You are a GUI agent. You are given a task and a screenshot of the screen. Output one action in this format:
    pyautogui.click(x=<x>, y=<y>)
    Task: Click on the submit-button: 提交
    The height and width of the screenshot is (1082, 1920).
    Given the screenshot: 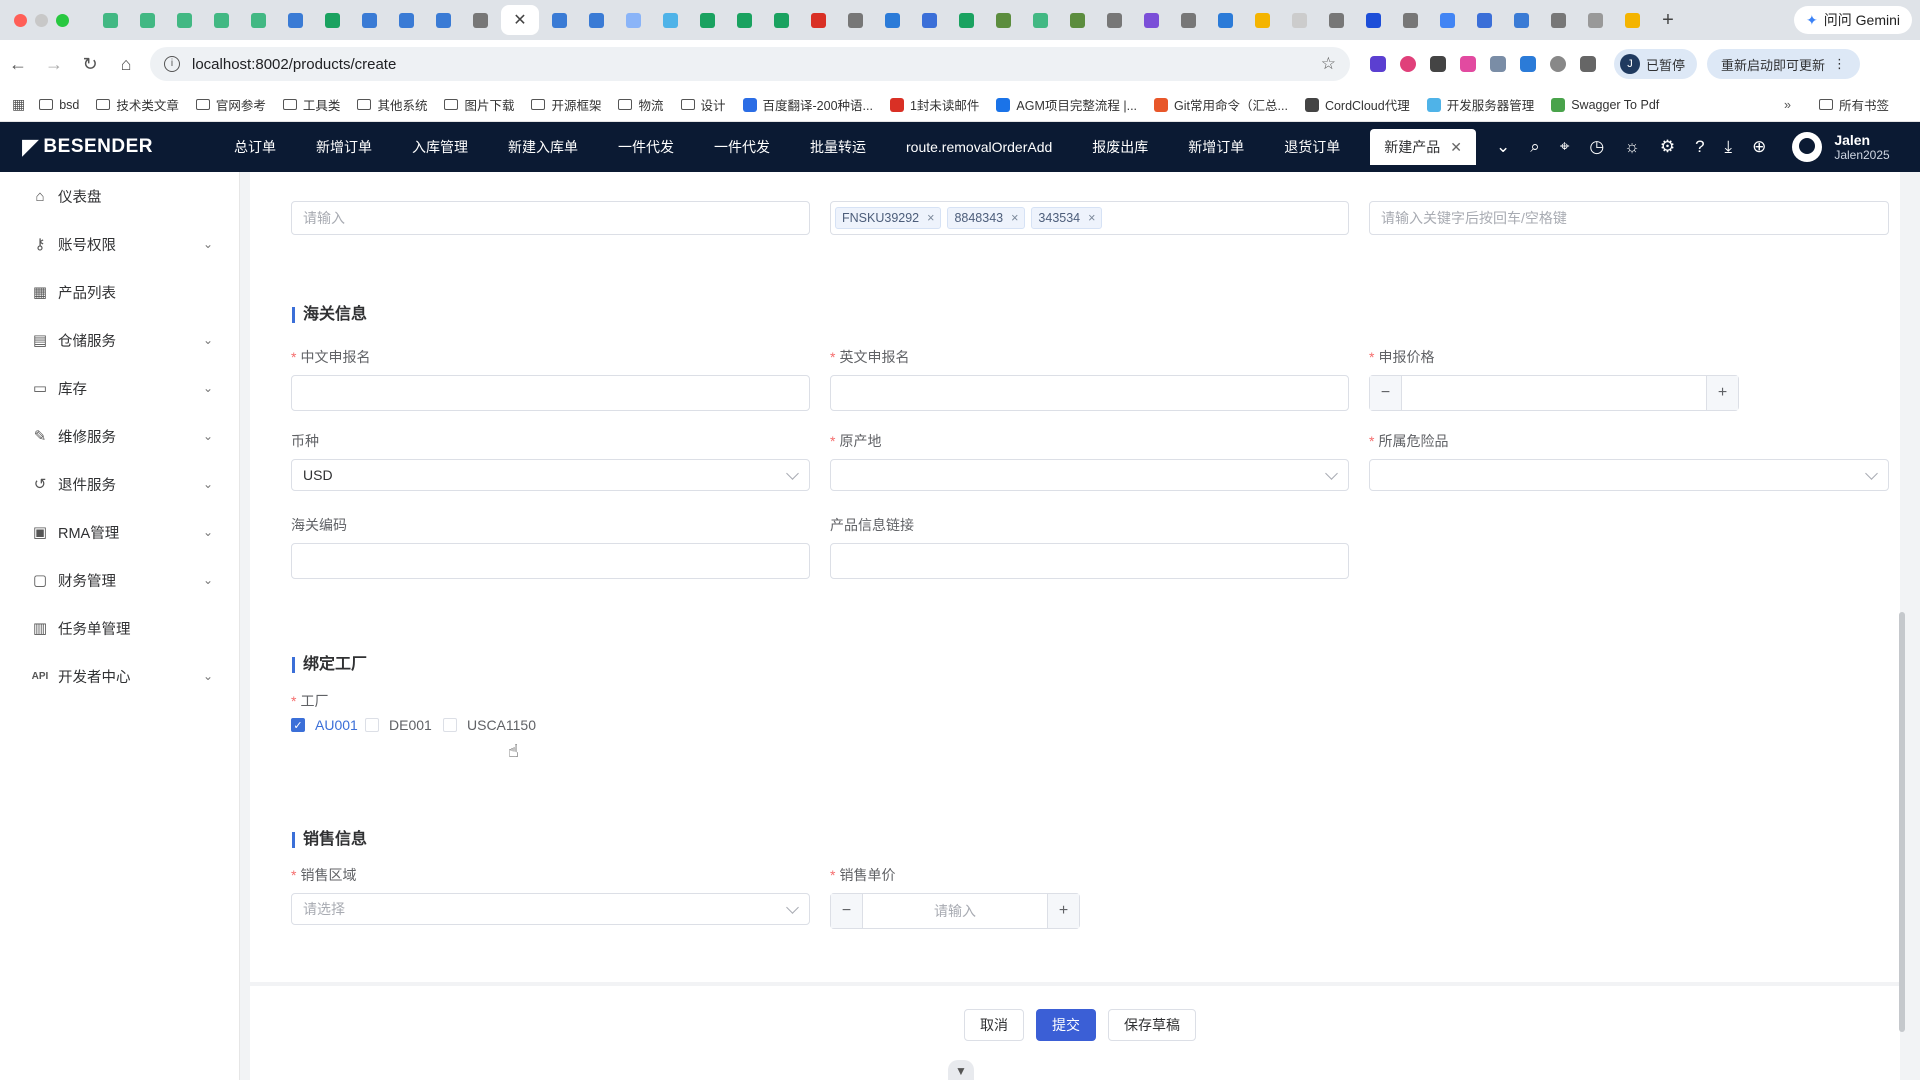 What is the action you would take?
    pyautogui.click(x=1066, y=1025)
    